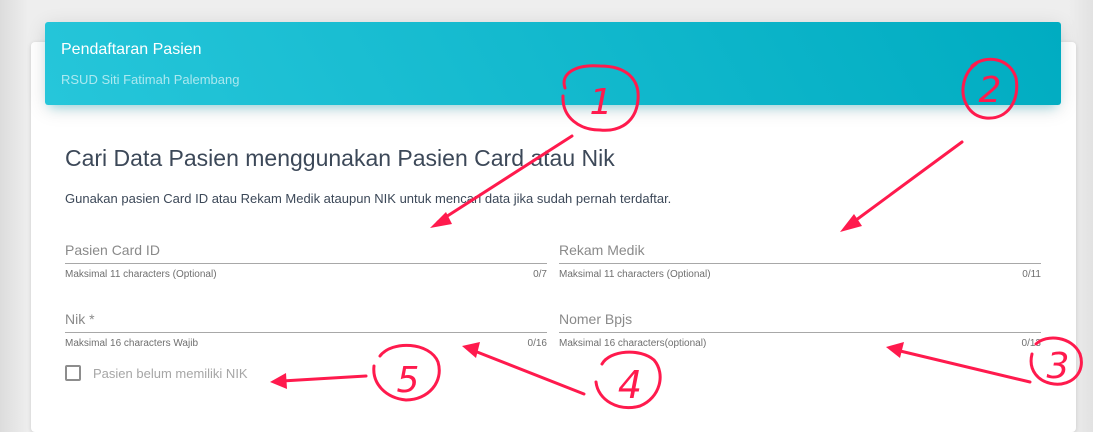 Image resolution: width=1093 pixels, height=432 pixels. I want to click on annotation-4-arrow, so click(528, 372).